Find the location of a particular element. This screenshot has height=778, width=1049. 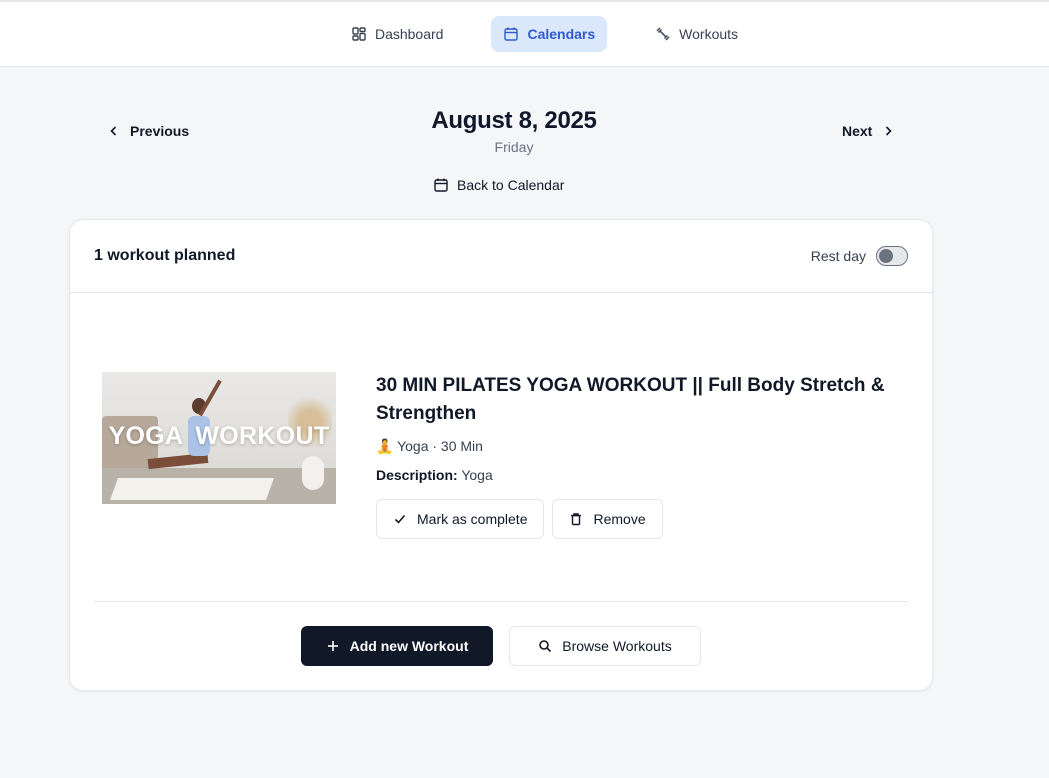

trash-icon is located at coordinates (576, 519).